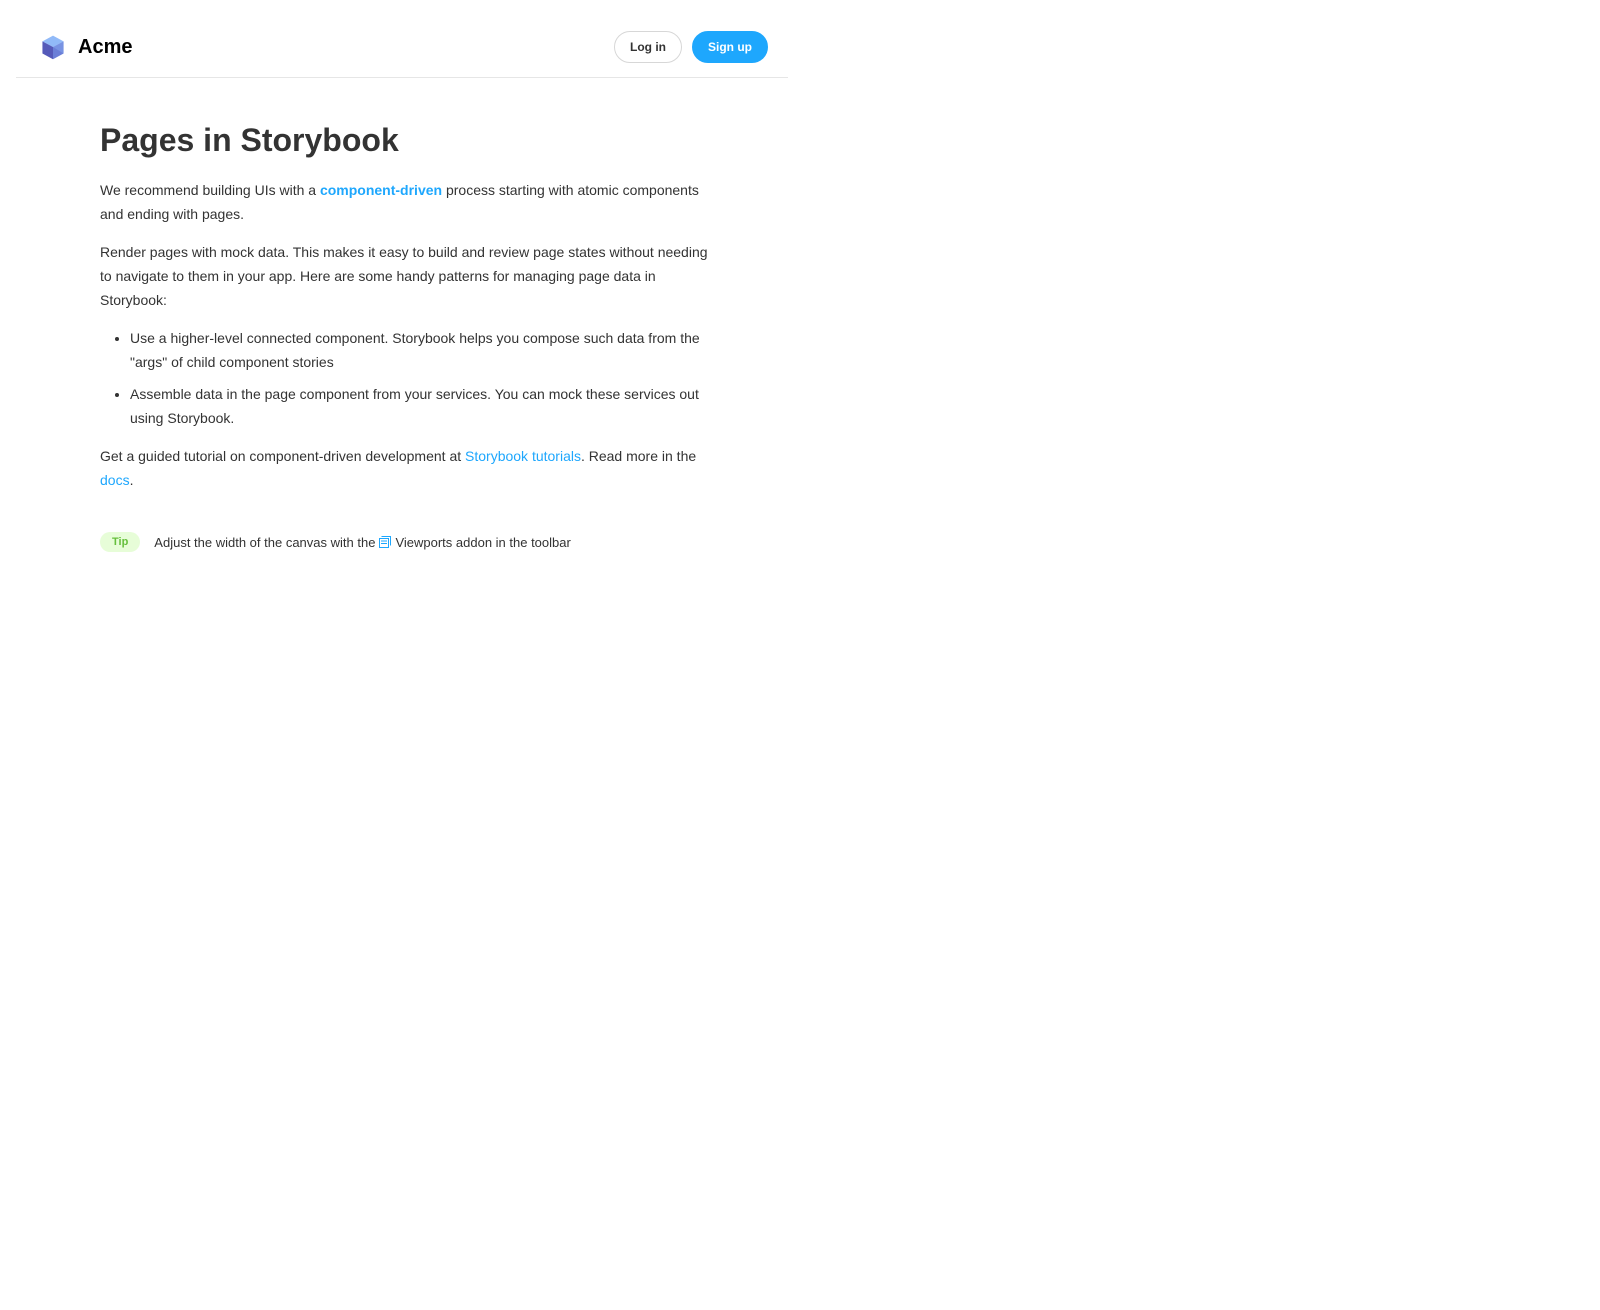 The height and width of the screenshot is (1310, 1600). Describe the element at coordinates (265, 542) in the screenshot. I see `tip-text-before: Adjust the width of the canvas with the` at that location.